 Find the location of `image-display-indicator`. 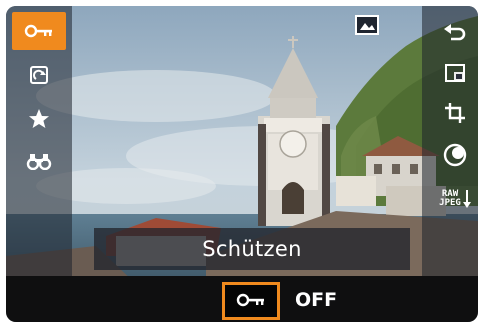

image-display-indicator is located at coordinates (367, 27).